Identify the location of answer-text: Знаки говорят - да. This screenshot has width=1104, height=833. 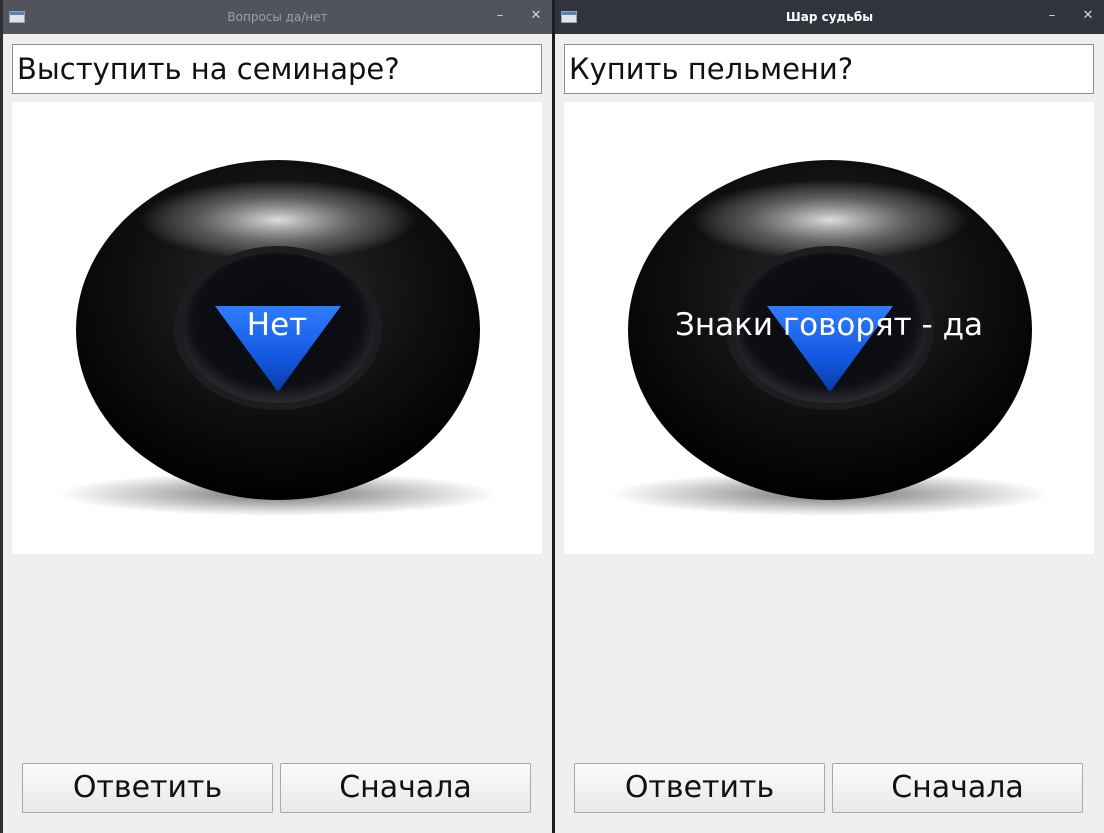
(829, 325).